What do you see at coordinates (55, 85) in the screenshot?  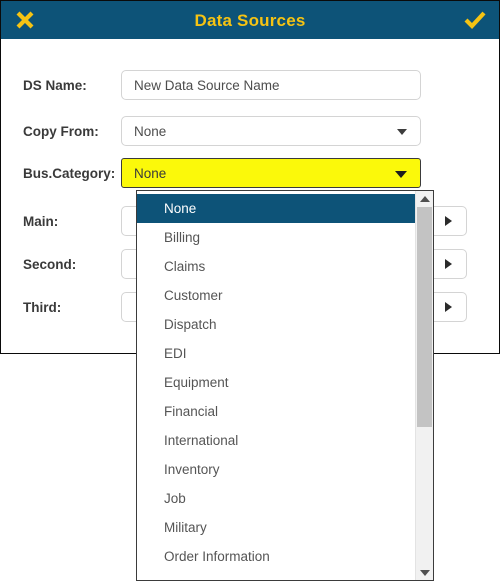 I see `label-ds-name: DS Name:` at bounding box center [55, 85].